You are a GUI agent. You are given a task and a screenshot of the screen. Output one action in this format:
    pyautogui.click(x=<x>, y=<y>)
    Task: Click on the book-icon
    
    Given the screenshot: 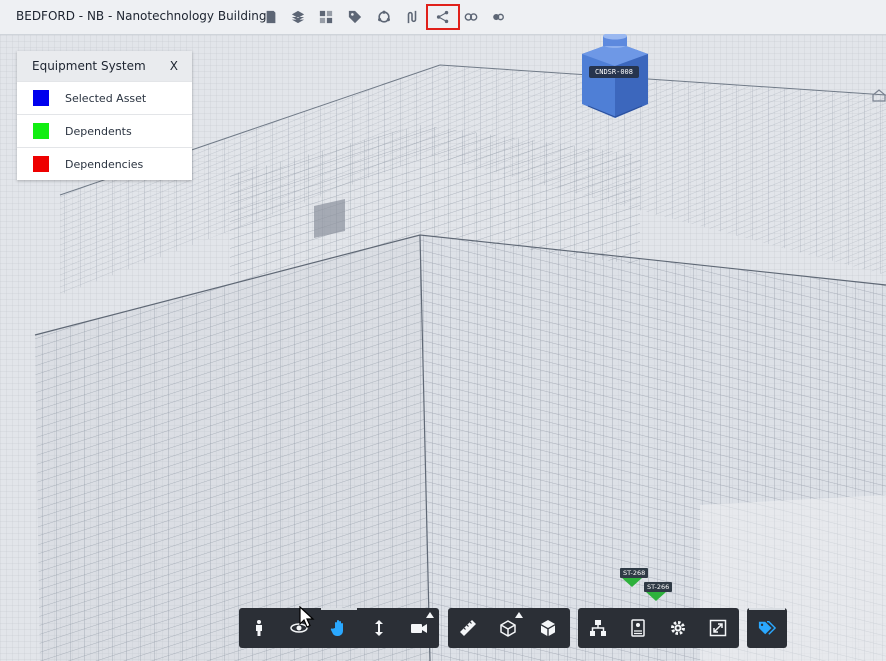 What is the action you would take?
    pyautogui.click(x=271, y=17)
    